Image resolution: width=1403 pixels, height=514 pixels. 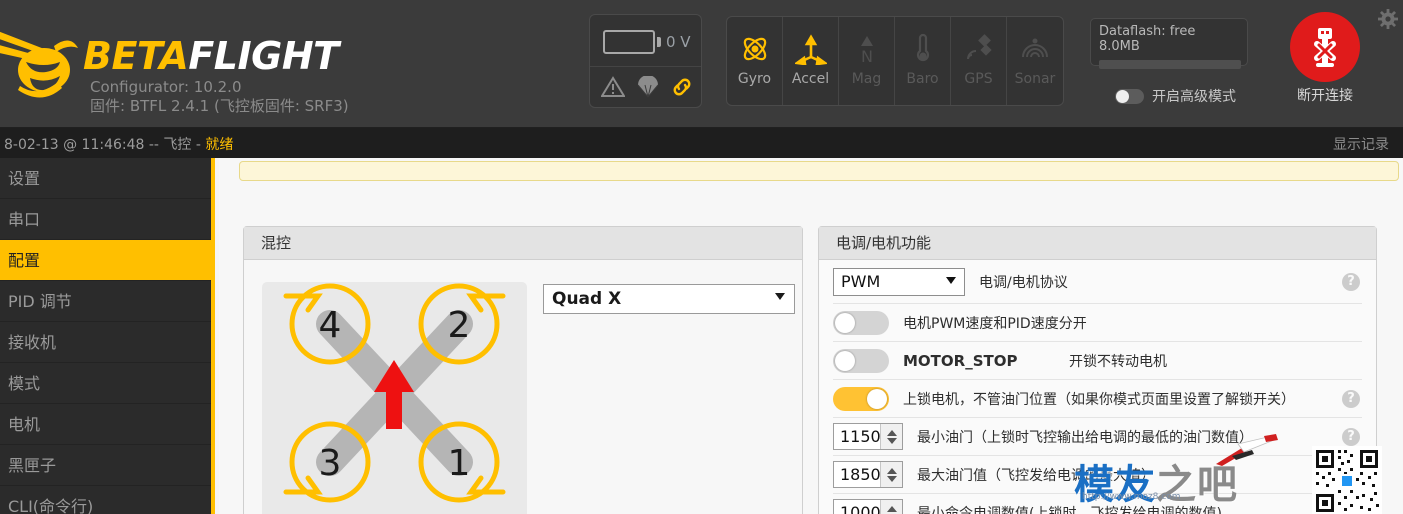 I want to click on pwm-pid-separate-label: 电机PWM速度和PID速度分开, so click(x=995, y=323).